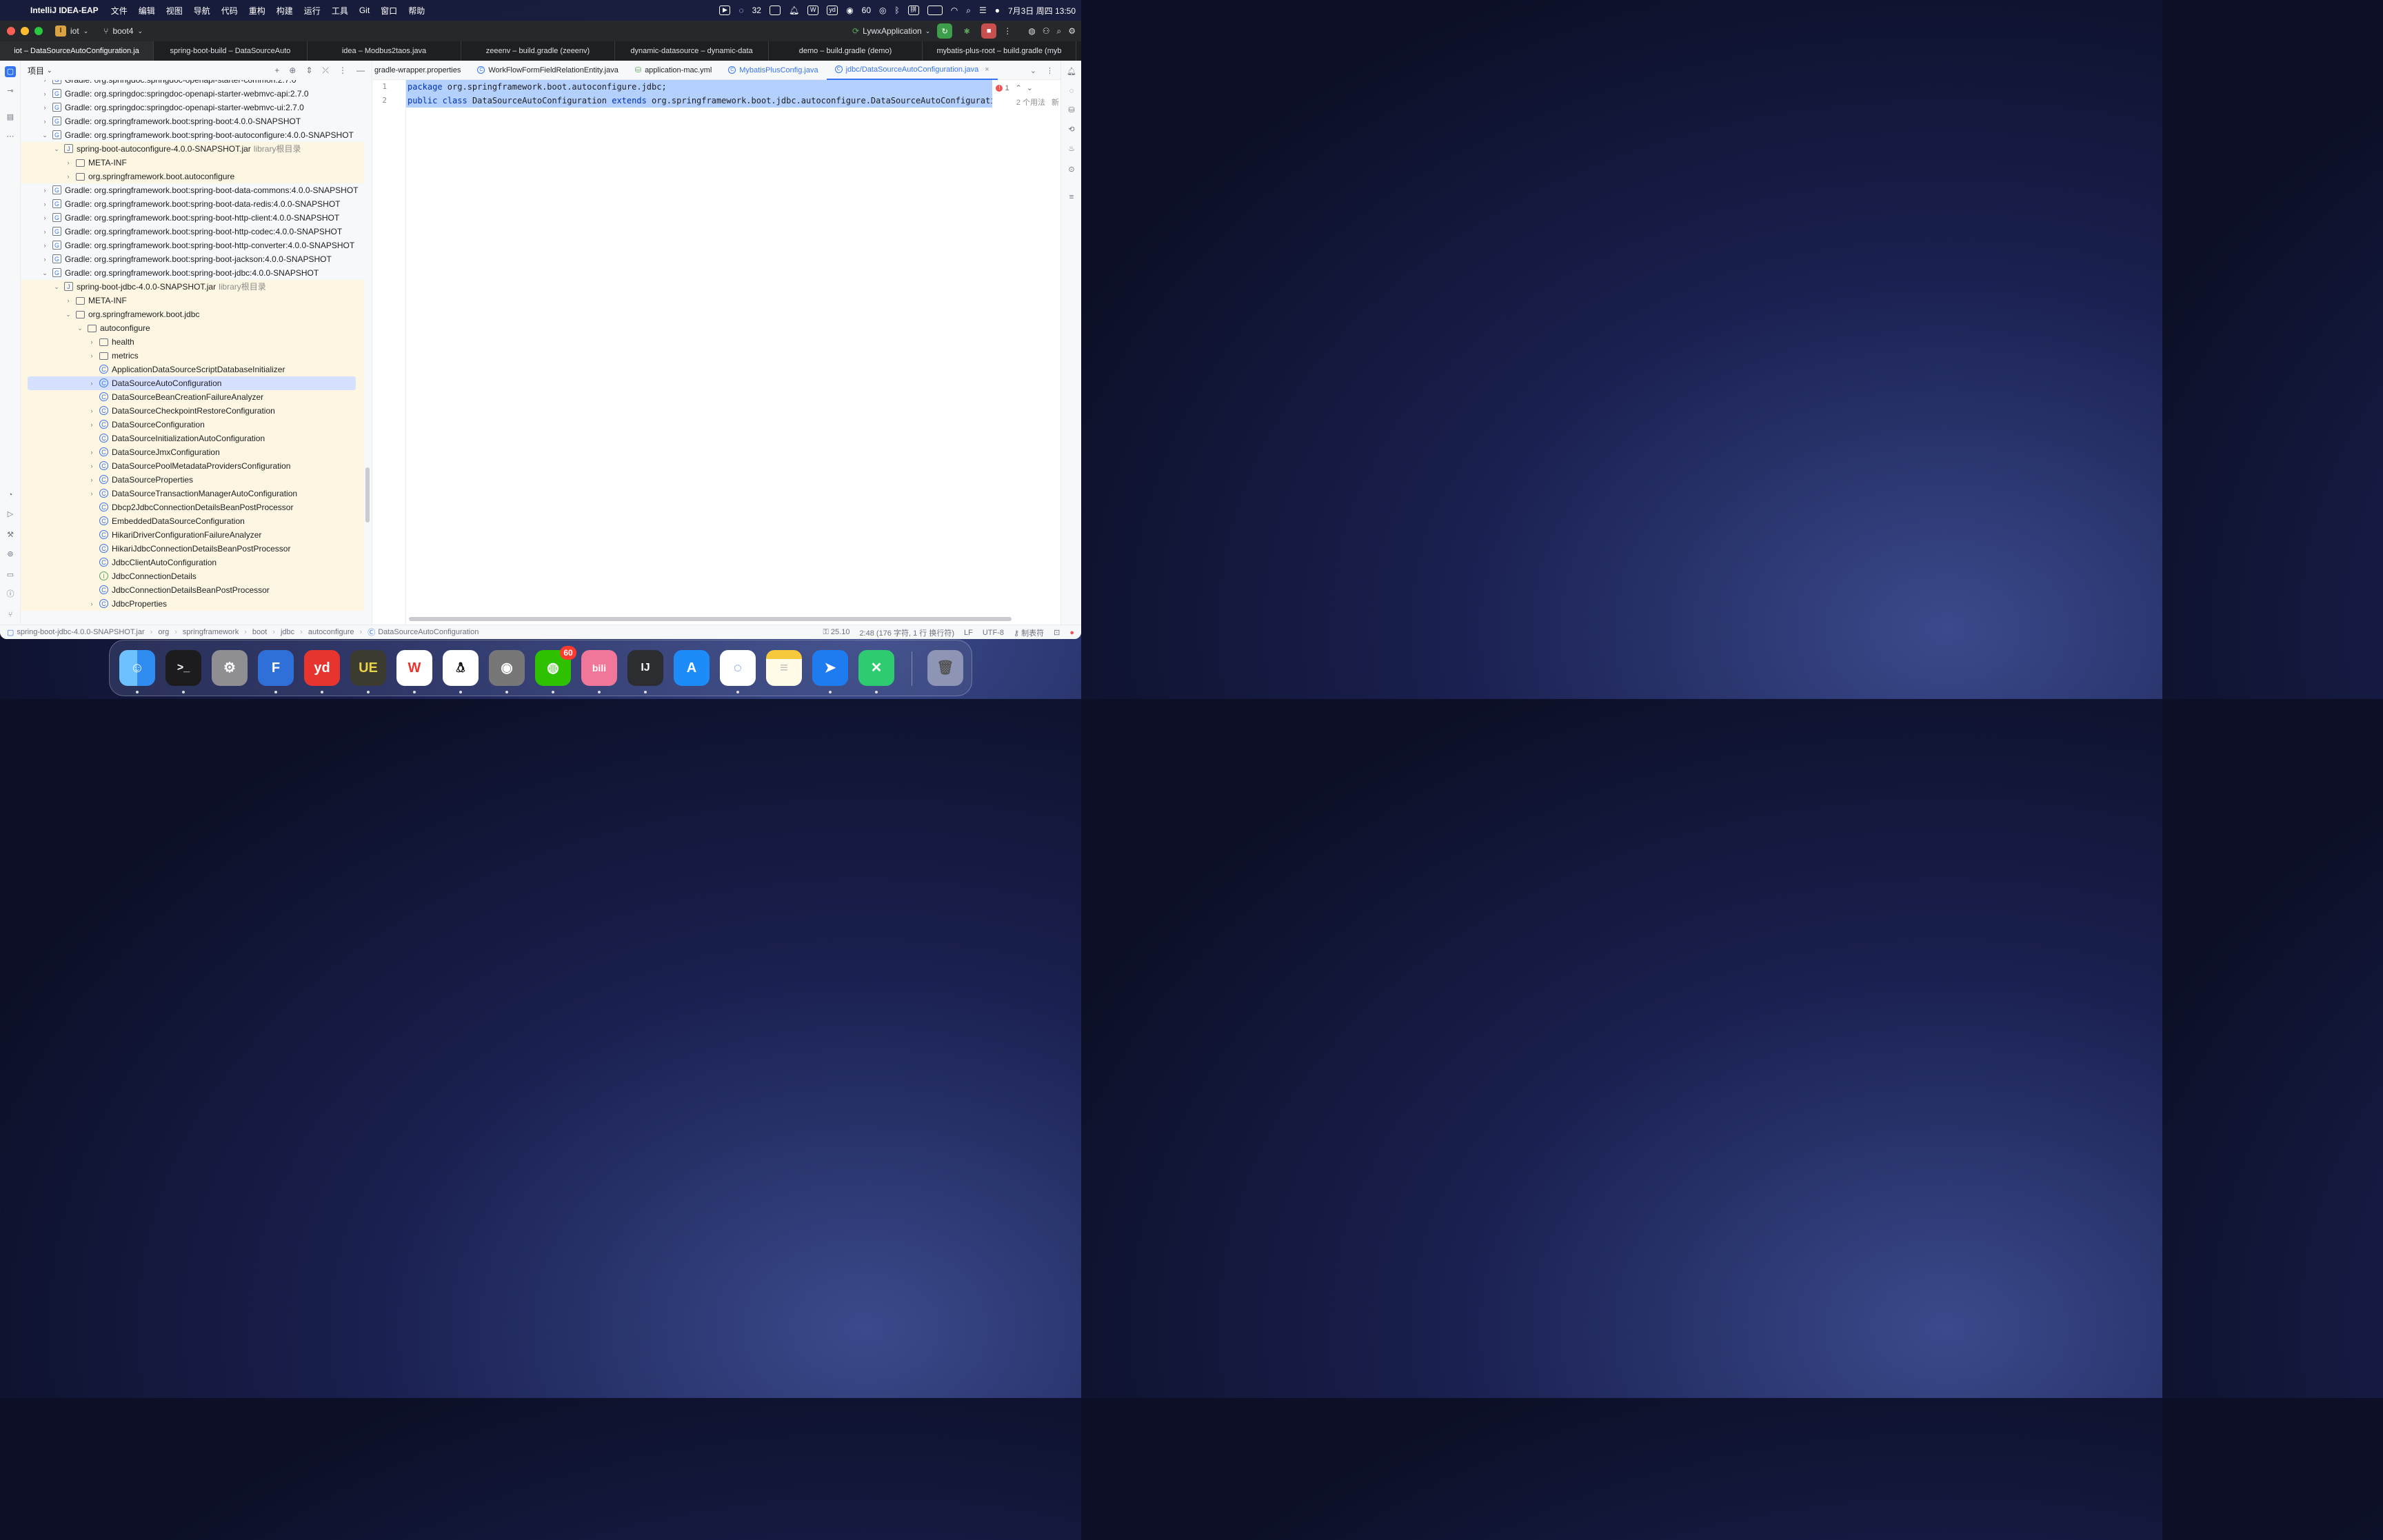 The image size is (2383, 1540). I want to click on usages-inlay-hint: 2 个用法, so click(1030, 103).